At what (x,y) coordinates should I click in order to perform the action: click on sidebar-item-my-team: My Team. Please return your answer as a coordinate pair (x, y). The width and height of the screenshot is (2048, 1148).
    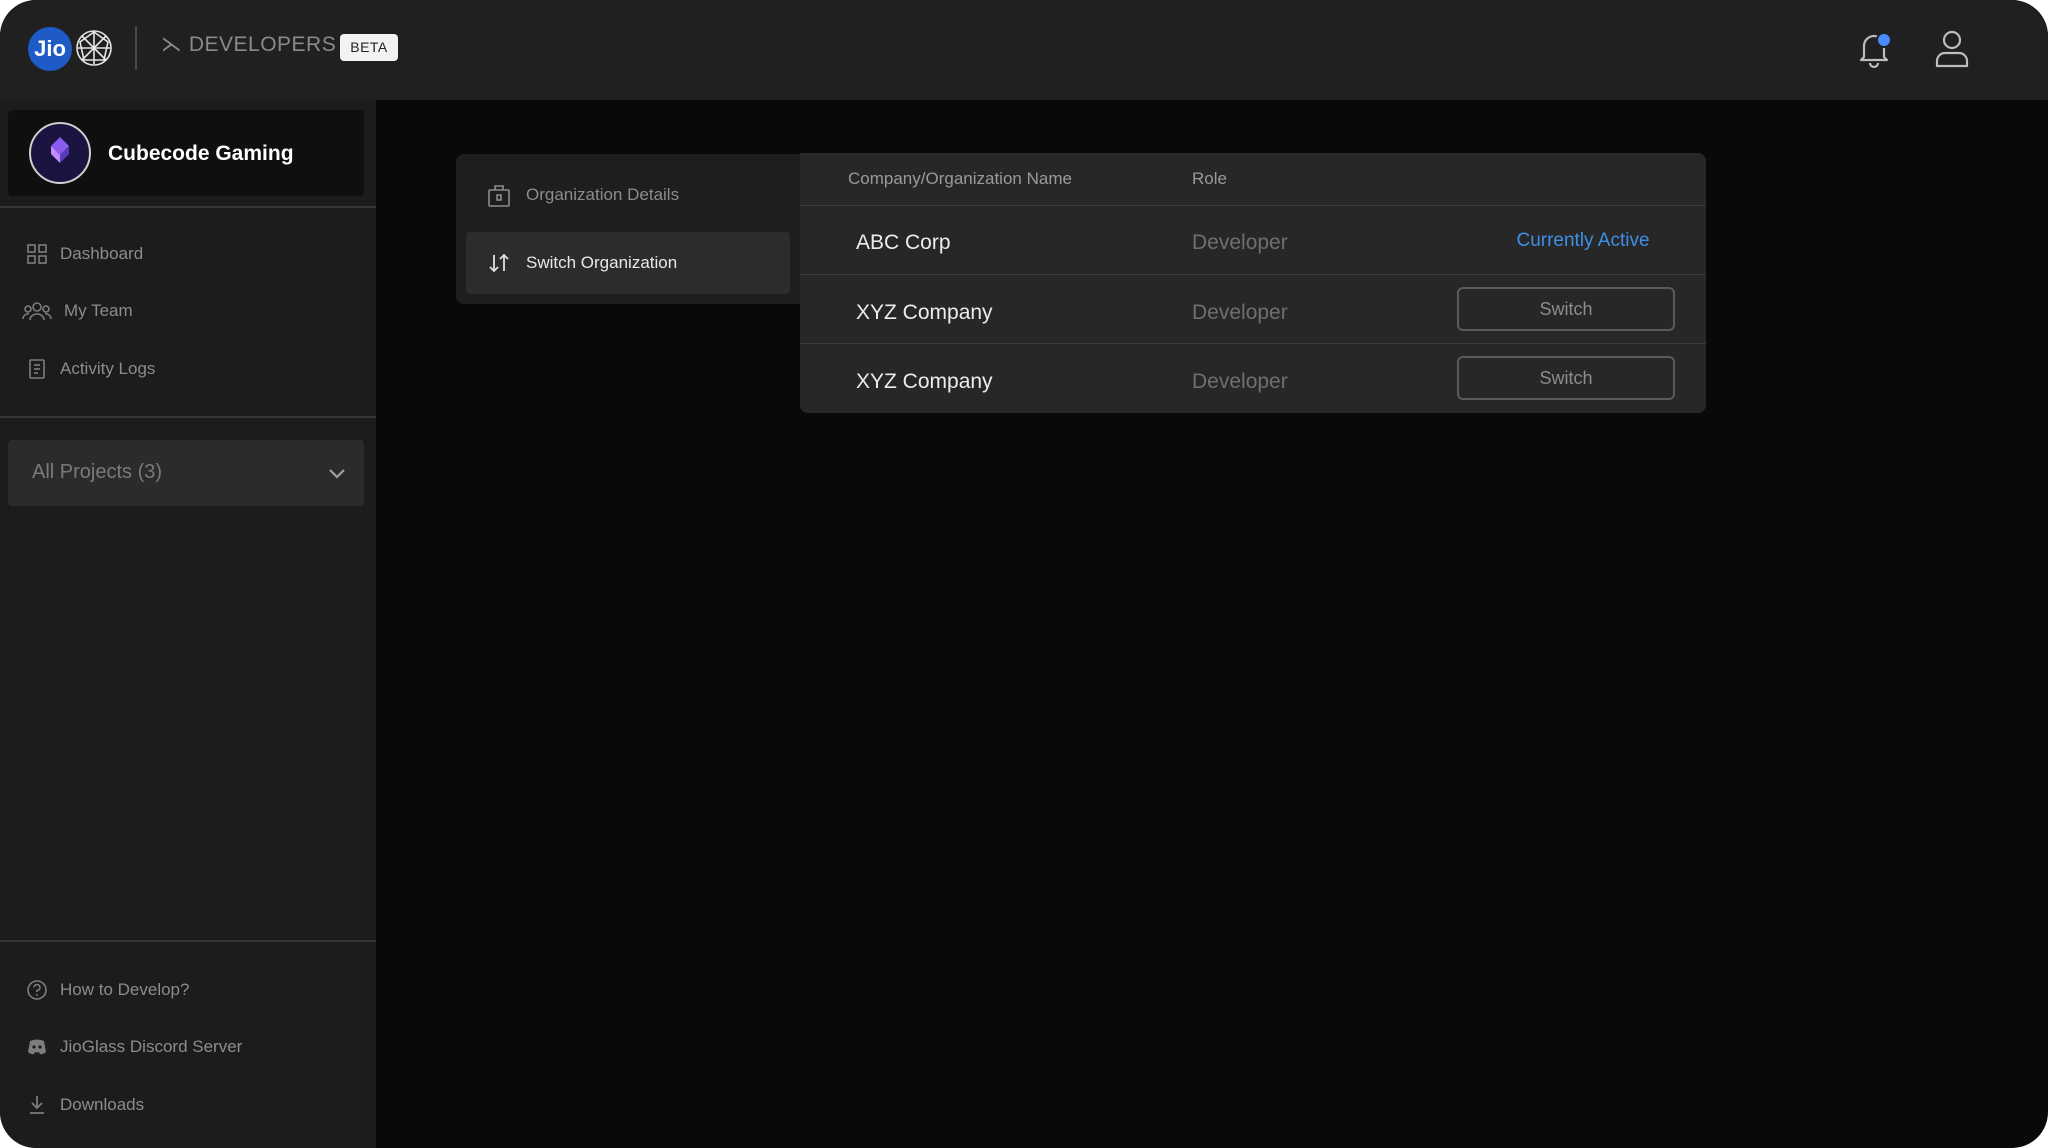
    Looking at the image, I should click on (77, 311).